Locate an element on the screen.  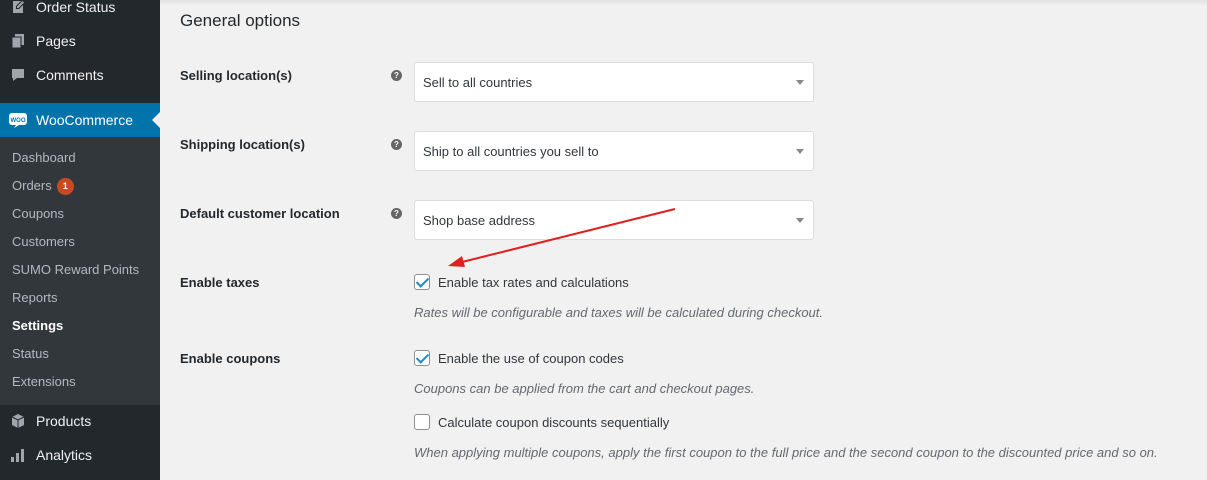
select-value: Shop base address is located at coordinates (479, 220).